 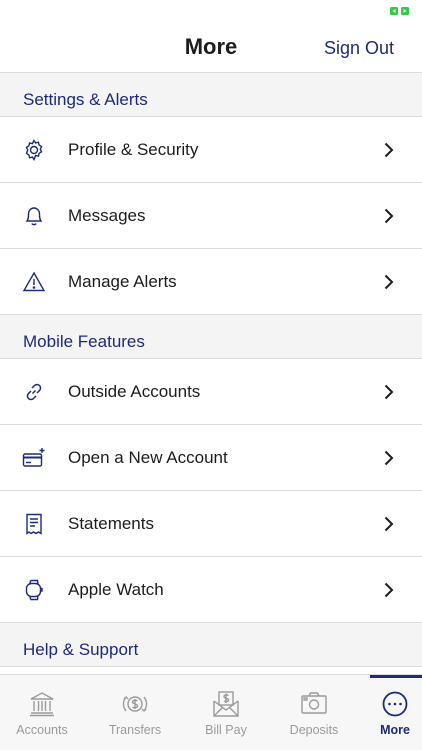 I want to click on tab-label: Bill Pay, so click(x=226, y=730).